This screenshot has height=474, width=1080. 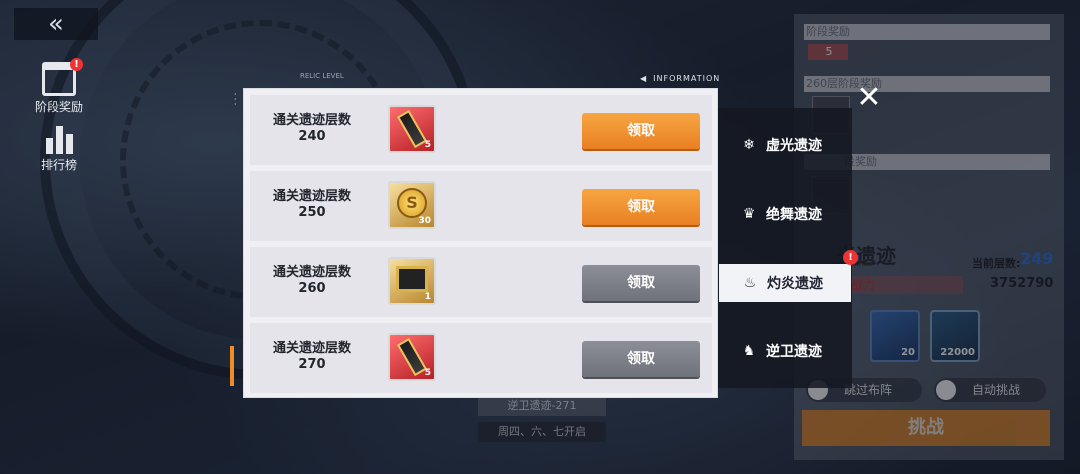 I want to click on stage-reward-label: 阶段奖励, so click(x=58, y=107).